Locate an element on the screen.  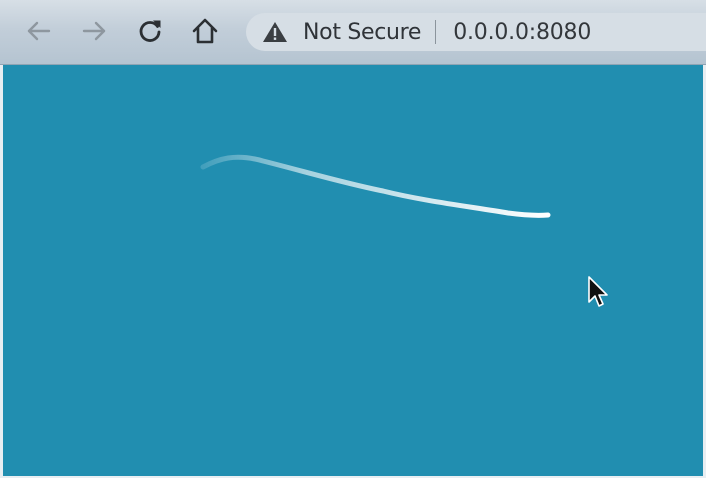
forward-button is located at coordinates (94, 31).